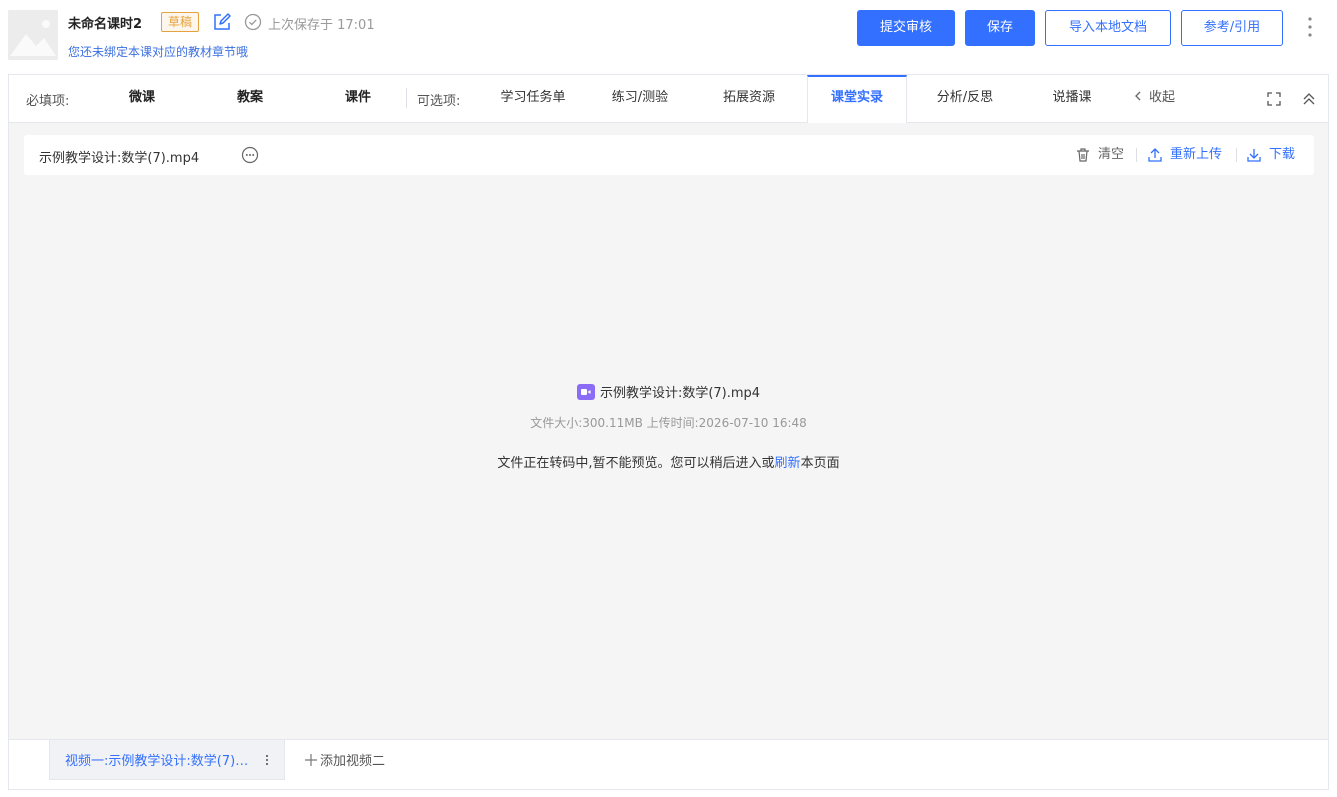  I want to click on tip-text: 文件正在转码中,暂不能预览。您可以稍后进入或, so click(636, 463).